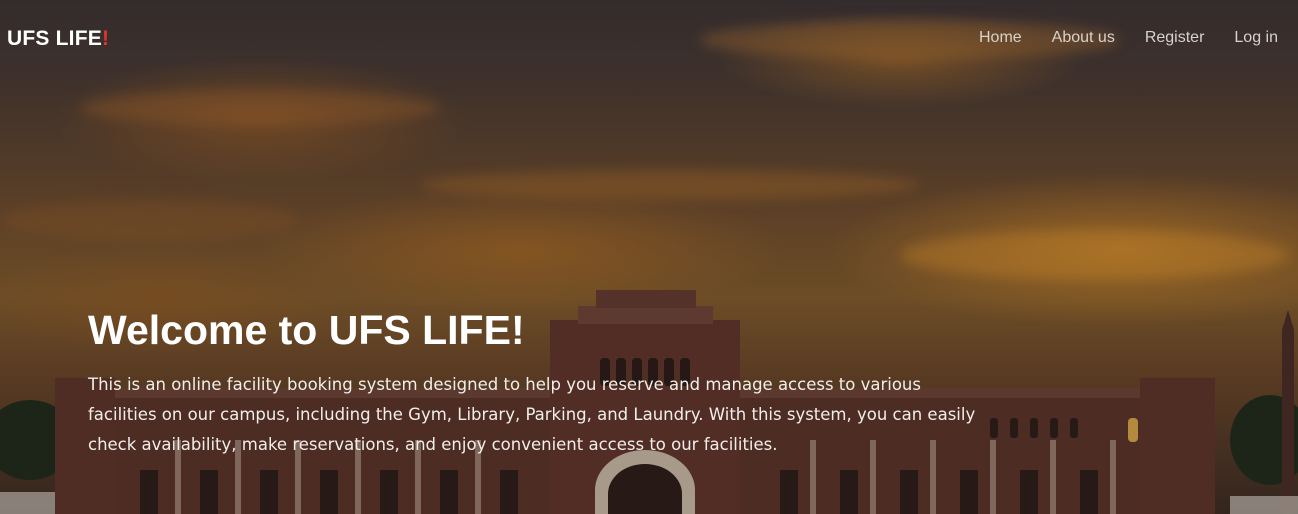 The height and width of the screenshot is (514, 1298). I want to click on brand-logo: UFS LIFE!, so click(58, 39).